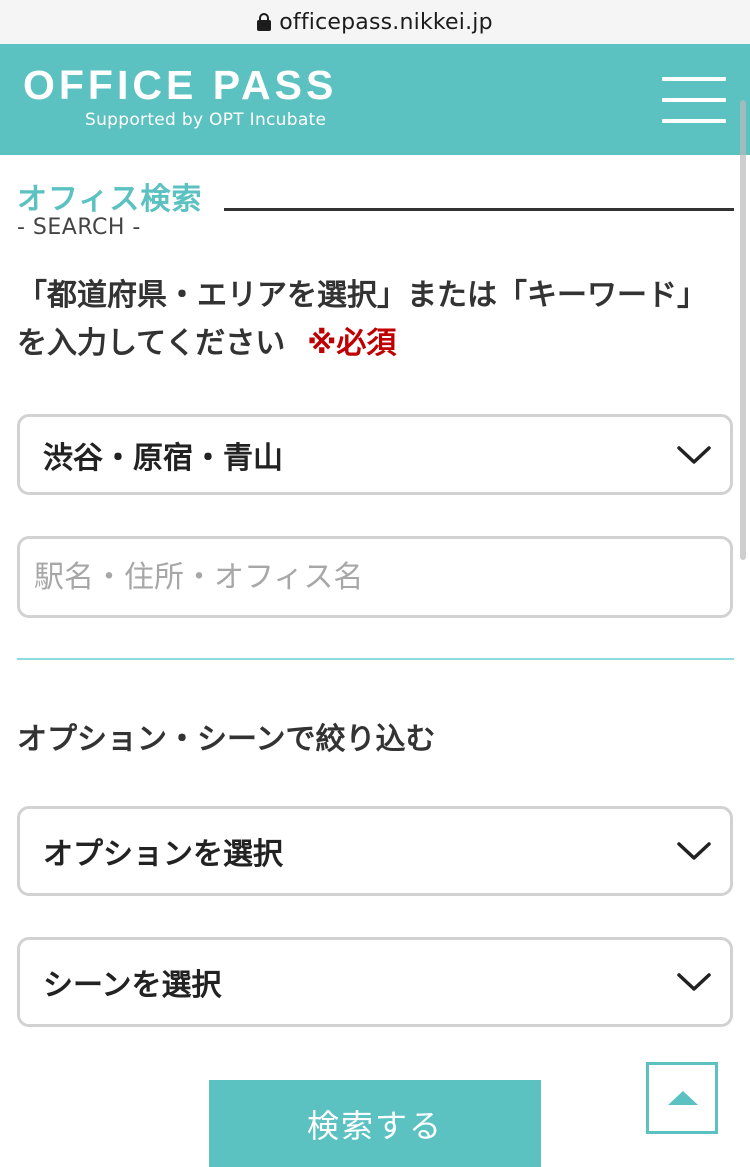 This screenshot has width=750, height=1167. I want to click on back-to-top-button, so click(682, 1098).